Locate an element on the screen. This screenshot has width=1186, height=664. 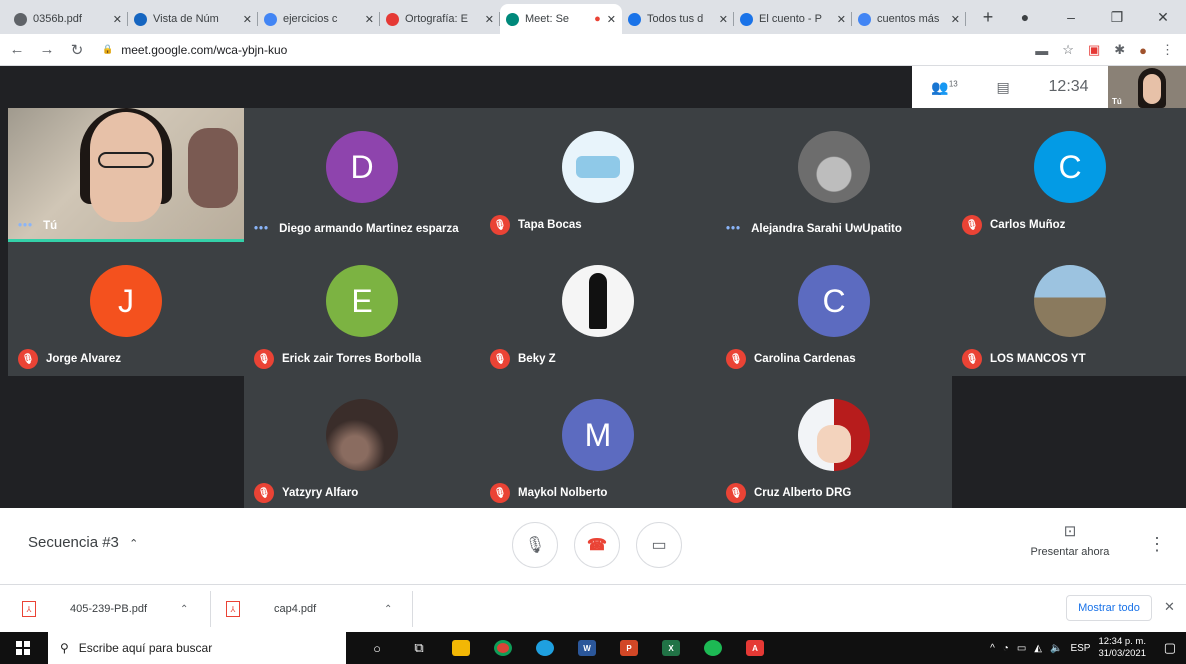
browser-tab: Todos tus d ✕ is located at coordinates (678, 19).